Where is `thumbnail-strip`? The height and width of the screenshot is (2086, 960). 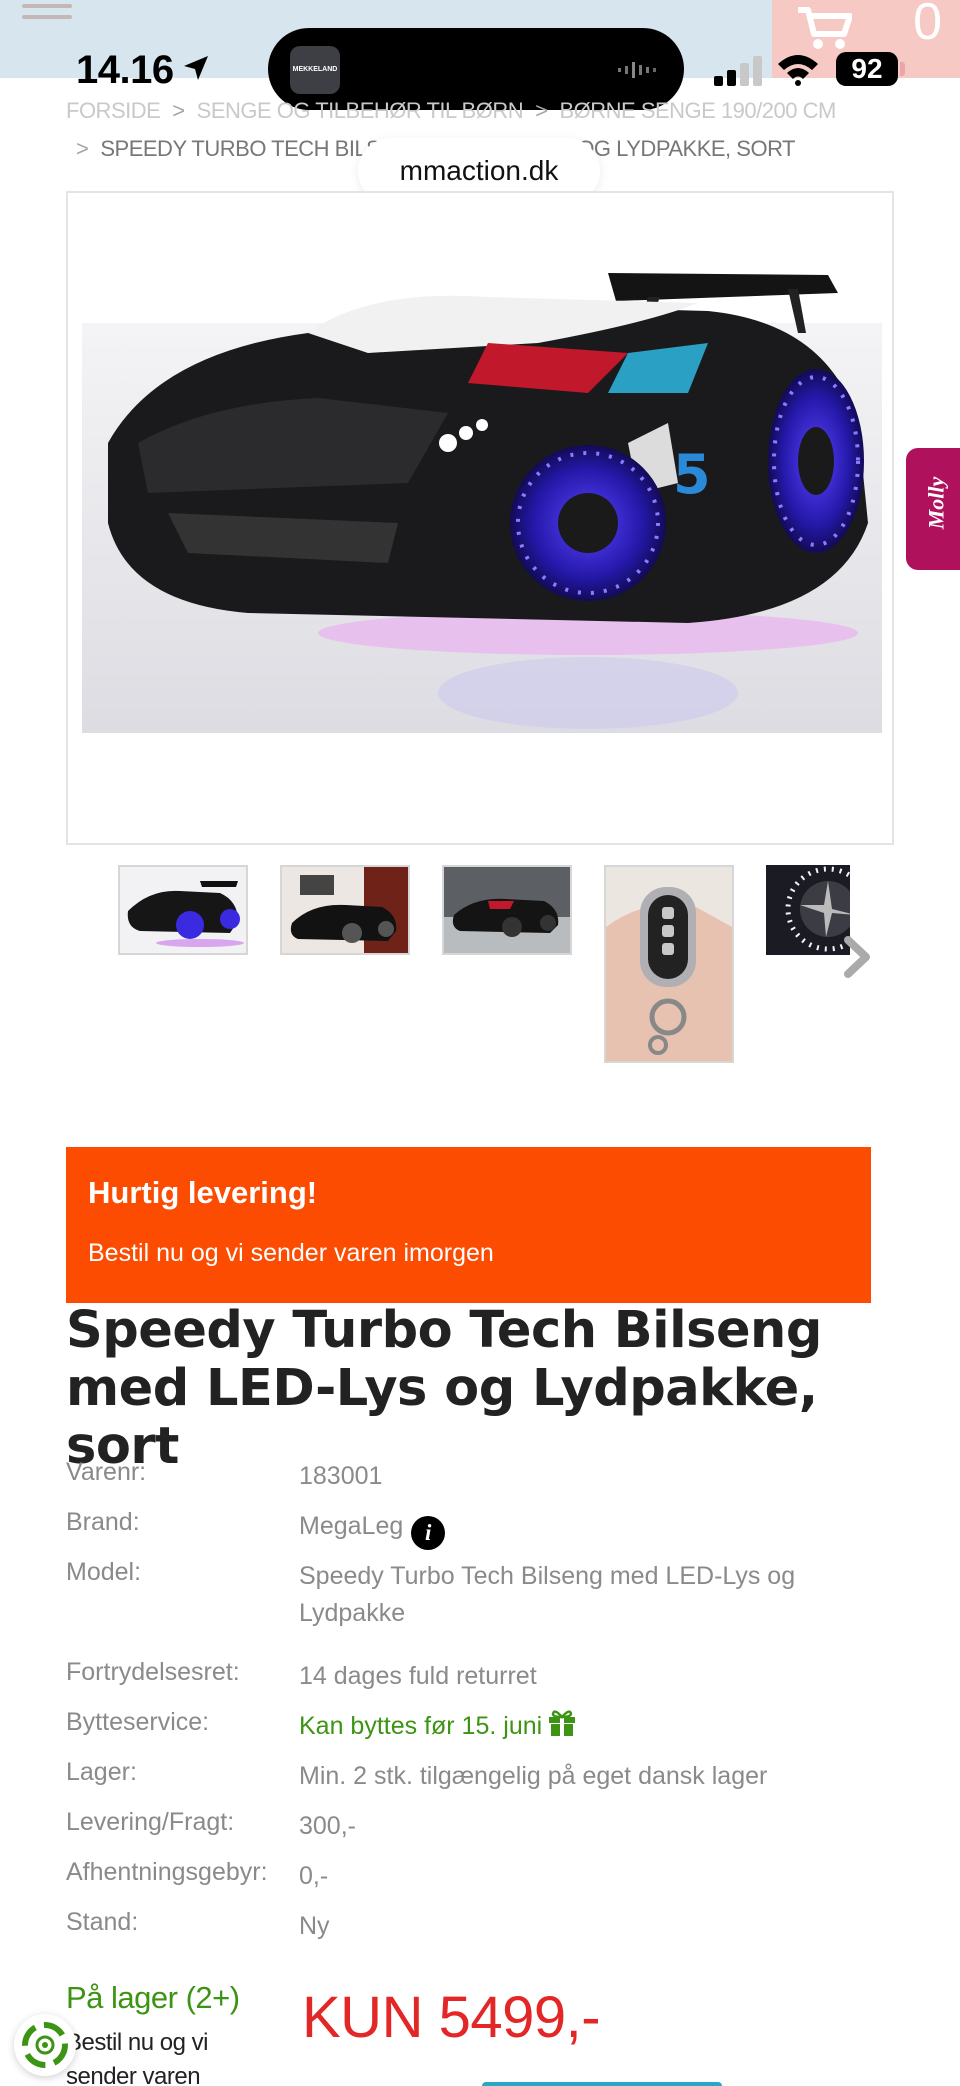
thumbnail-strip is located at coordinates (498, 965).